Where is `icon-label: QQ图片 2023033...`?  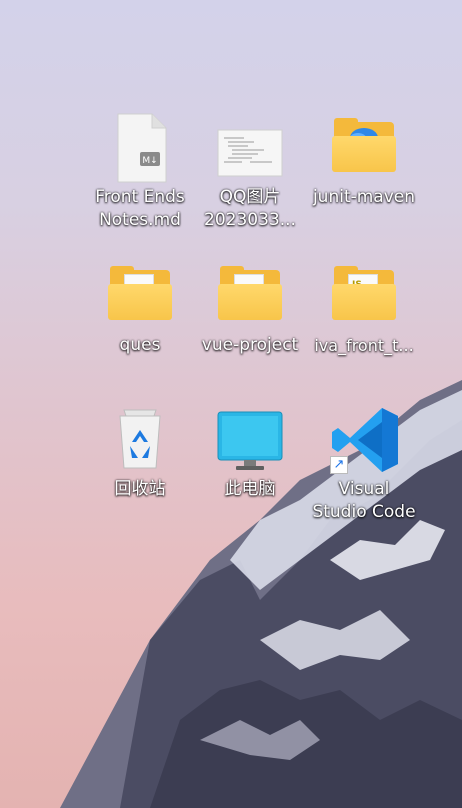 icon-label: QQ图片 2023033... is located at coordinates (250, 208).